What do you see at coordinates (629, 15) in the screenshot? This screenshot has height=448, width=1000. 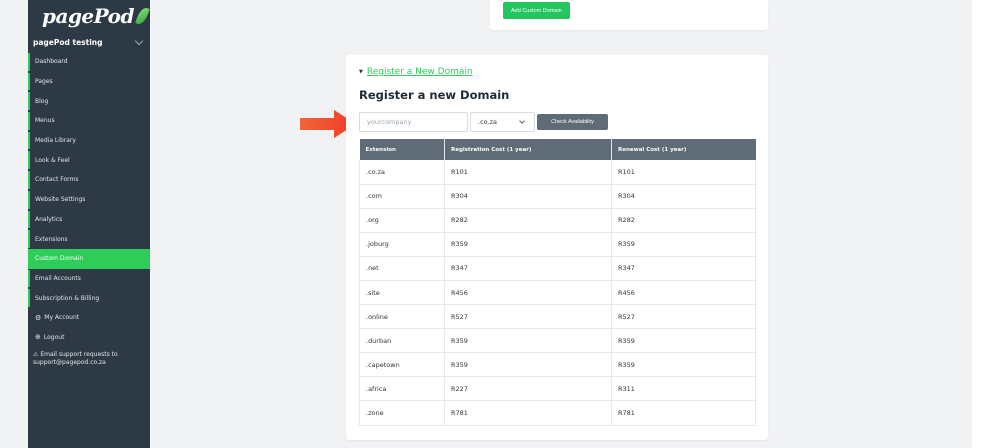 I see `custom-domain-card: Add Custom Domain` at bounding box center [629, 15].